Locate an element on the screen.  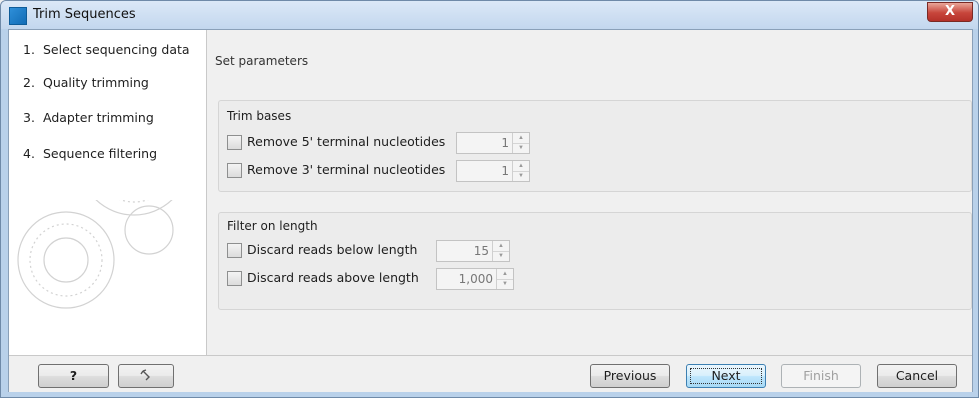
step-sequence-filtering: 4. Sequence filtering is located at coordinates (90, 153).